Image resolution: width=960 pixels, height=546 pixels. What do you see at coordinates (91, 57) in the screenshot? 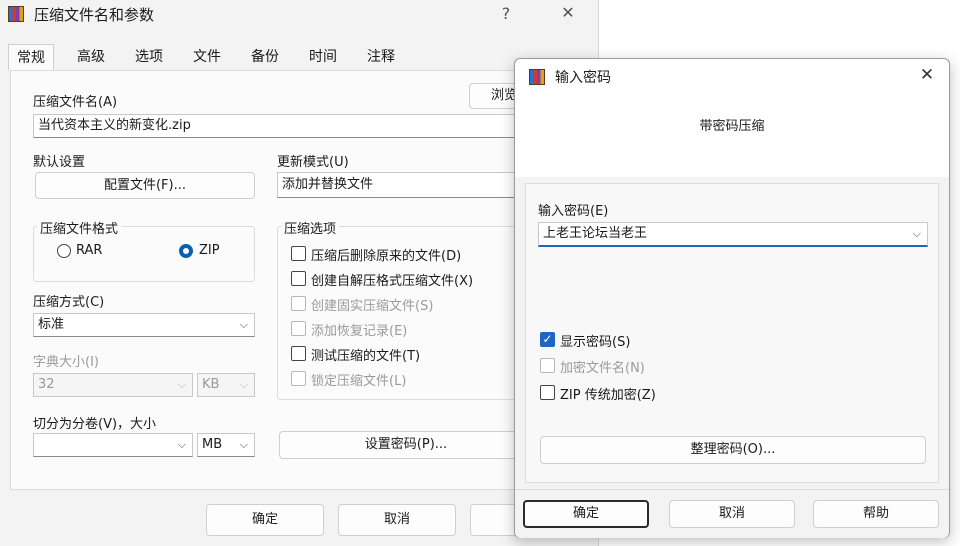
I see `tab-advanced: 高级` at bounding box center [91, 57].